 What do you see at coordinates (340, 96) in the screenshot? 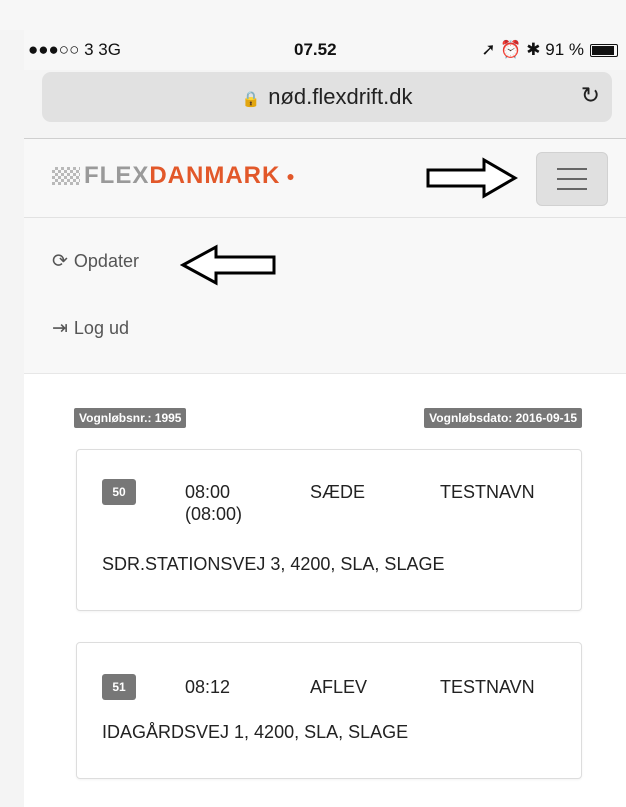
I see `url-text: nød.flexdrift.dk` at bounding box center [340, 96].